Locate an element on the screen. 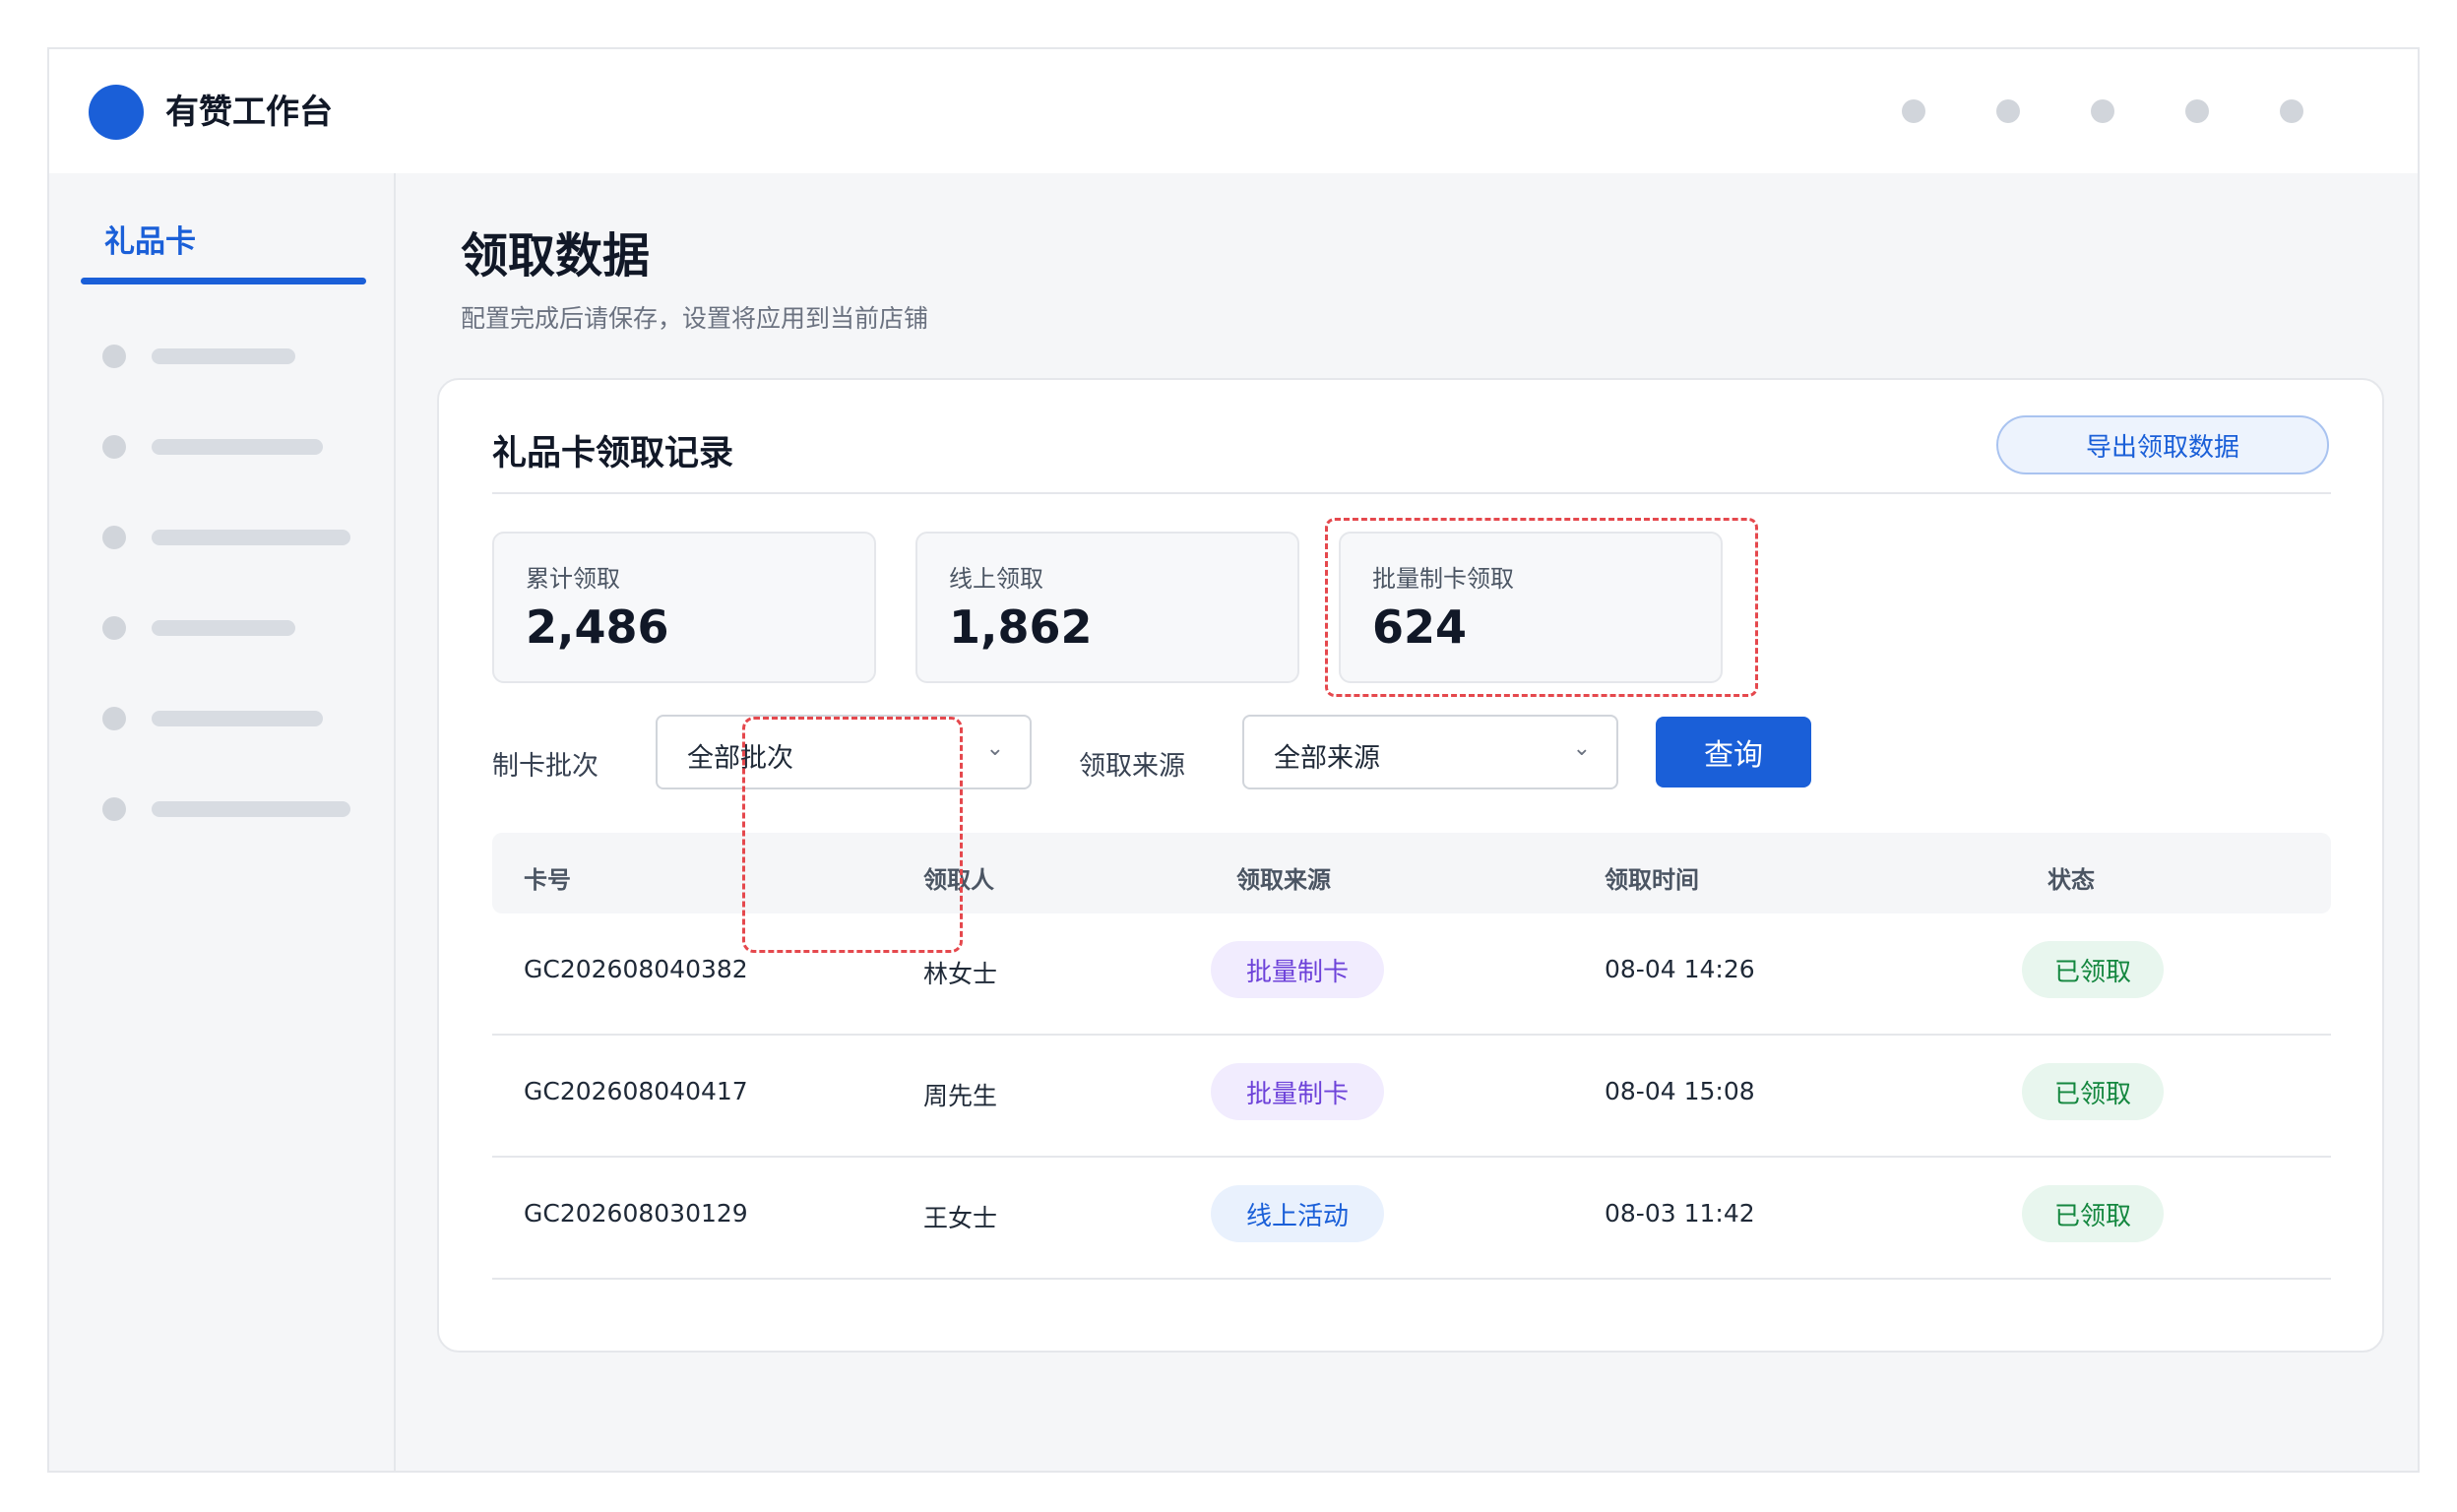 The height and width of the screenshot is (1512, 2457). card-number: GC202608030129 is located at coordinates (636, 1213).